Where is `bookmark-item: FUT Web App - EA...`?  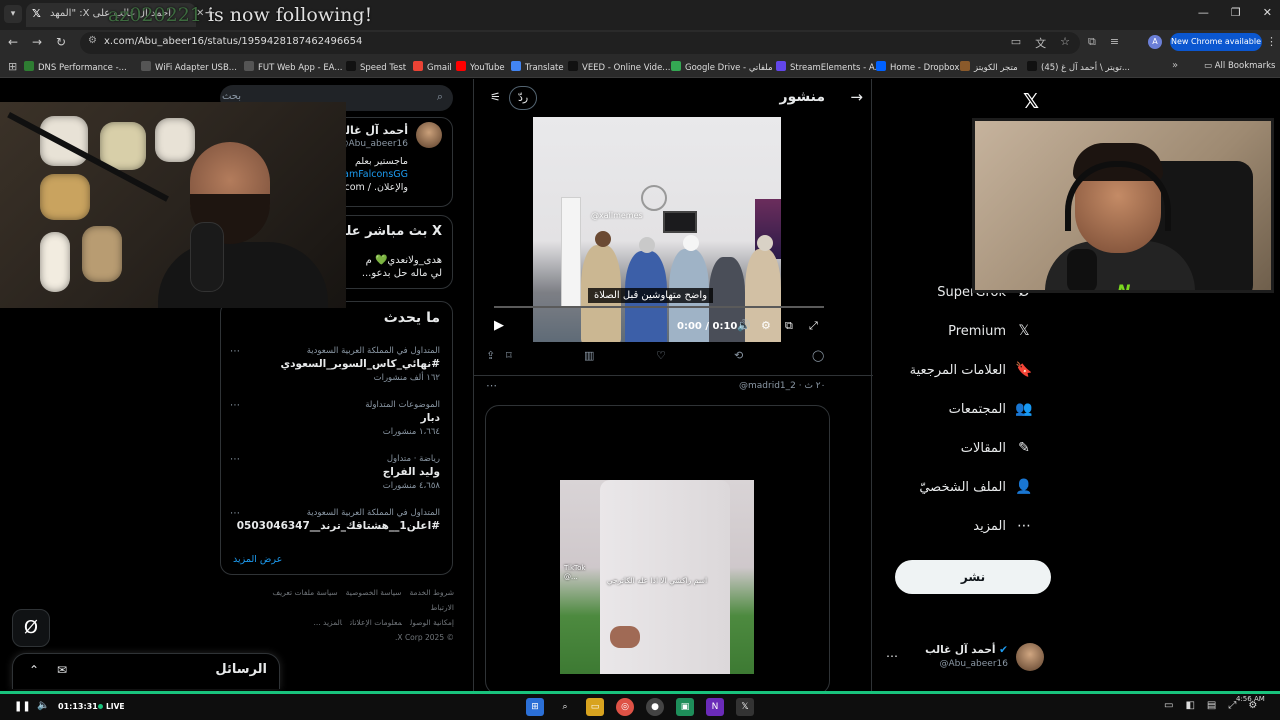
bookmark-item: FUT Web App - EA... is located at coordinates (293, 67).